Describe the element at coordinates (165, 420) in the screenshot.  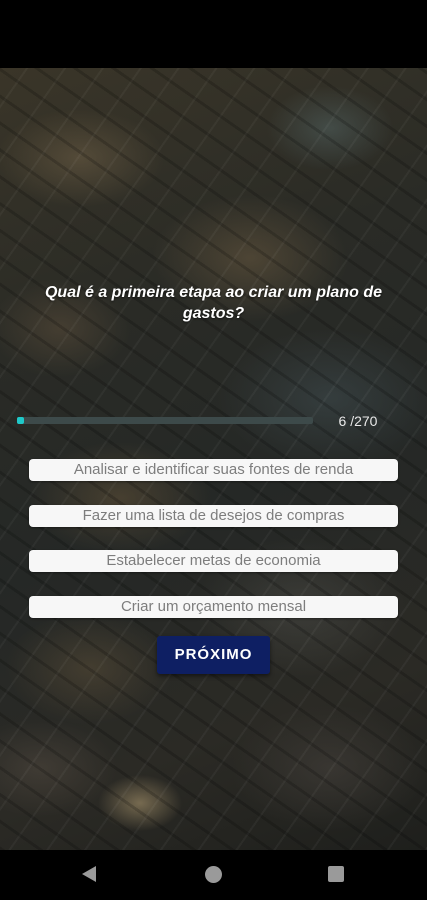
I see `progress-bar` at that location.